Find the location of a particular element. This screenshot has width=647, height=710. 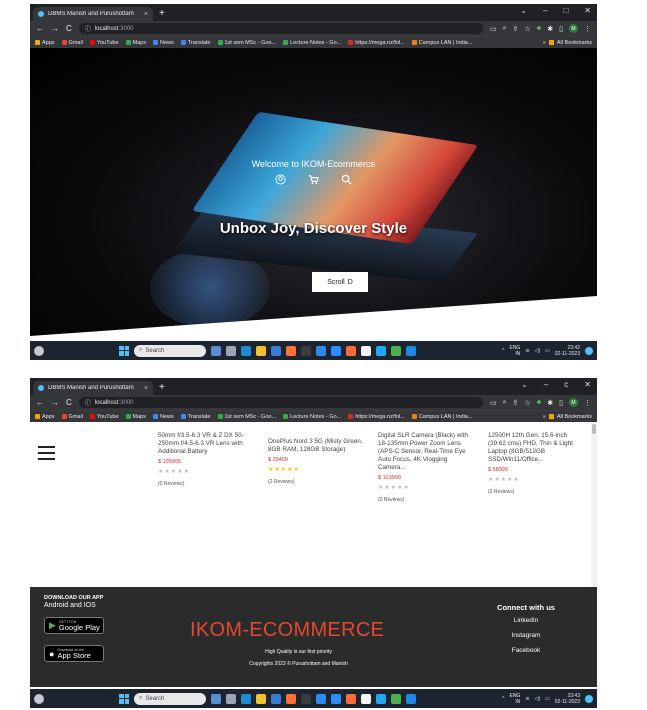

minimize-button: – is located at coordinates (545, 10).